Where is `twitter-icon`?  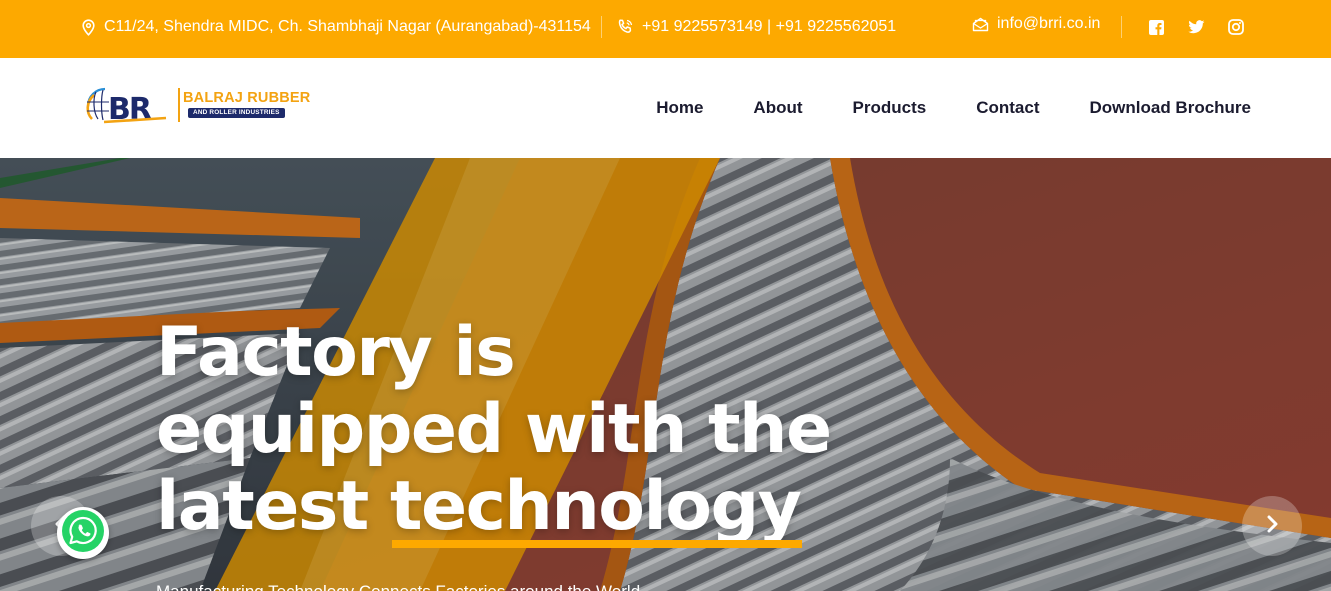 twitter-icon is located at coordinates (1196, 27).